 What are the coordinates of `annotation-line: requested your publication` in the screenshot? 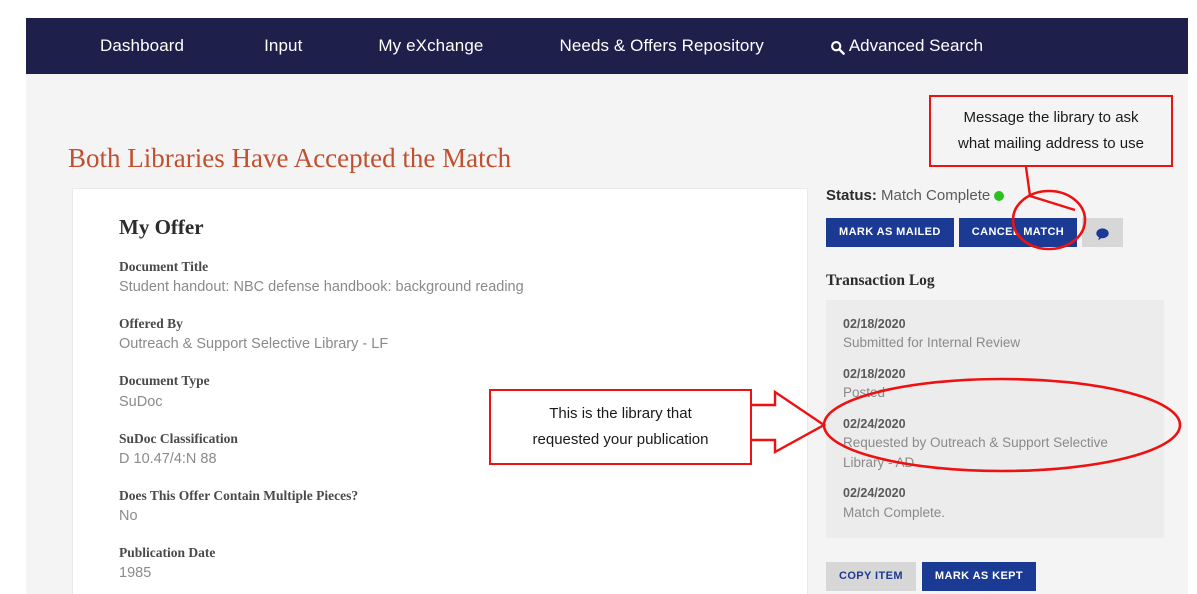 It's located at (620, 439).